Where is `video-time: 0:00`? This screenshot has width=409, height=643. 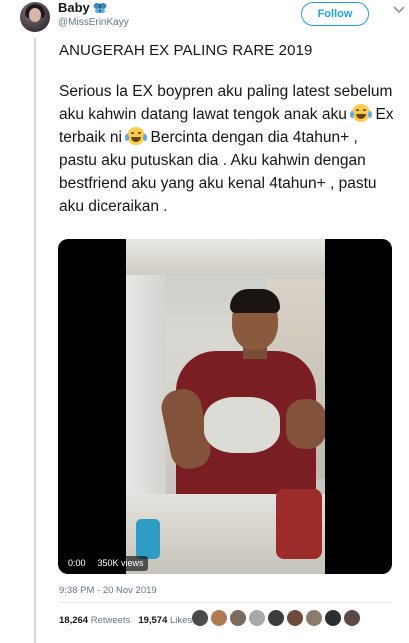
video-time: 0:00 is located at coordinates (77, 563).